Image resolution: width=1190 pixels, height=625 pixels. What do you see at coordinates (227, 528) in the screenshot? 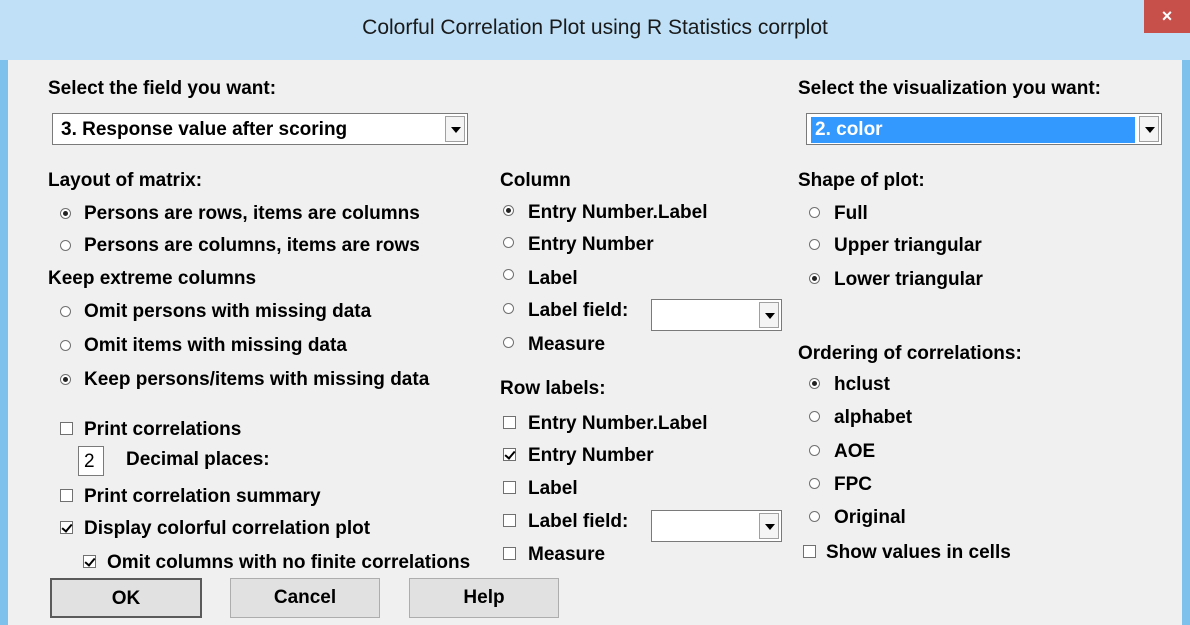
I see `display-plot-label: Display colorful correlation plot` at bounding box center [227, 528].